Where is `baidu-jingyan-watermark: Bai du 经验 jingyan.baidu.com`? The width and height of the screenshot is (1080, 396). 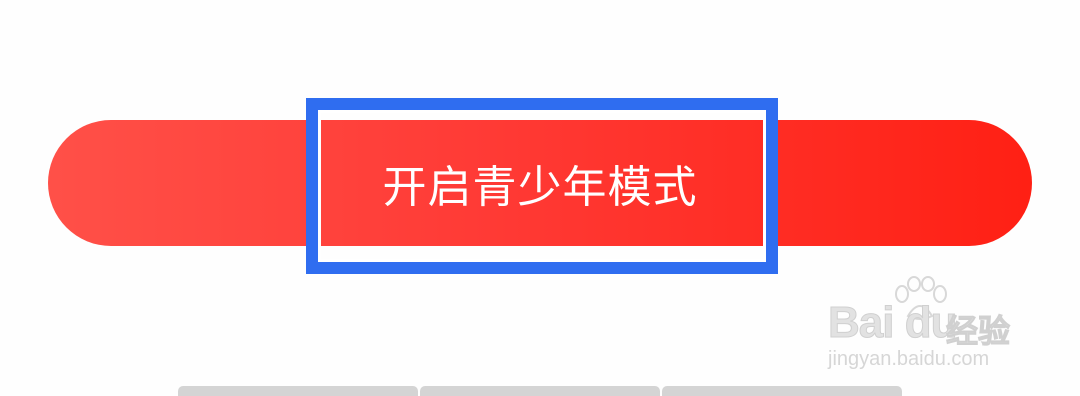
baidu-jingyan-watermark: Bai du 经验 jingyan.baidu.com is located at coordinates (927, 326).